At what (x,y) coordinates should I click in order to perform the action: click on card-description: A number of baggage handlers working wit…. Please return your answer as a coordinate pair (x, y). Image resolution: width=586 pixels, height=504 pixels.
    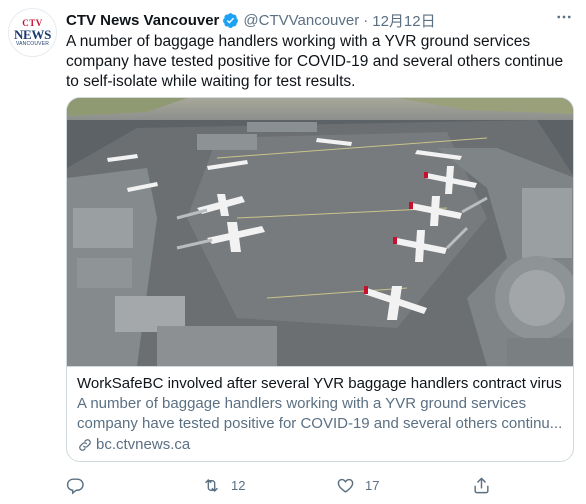
    Looking at the image, I should click on (321, 414).